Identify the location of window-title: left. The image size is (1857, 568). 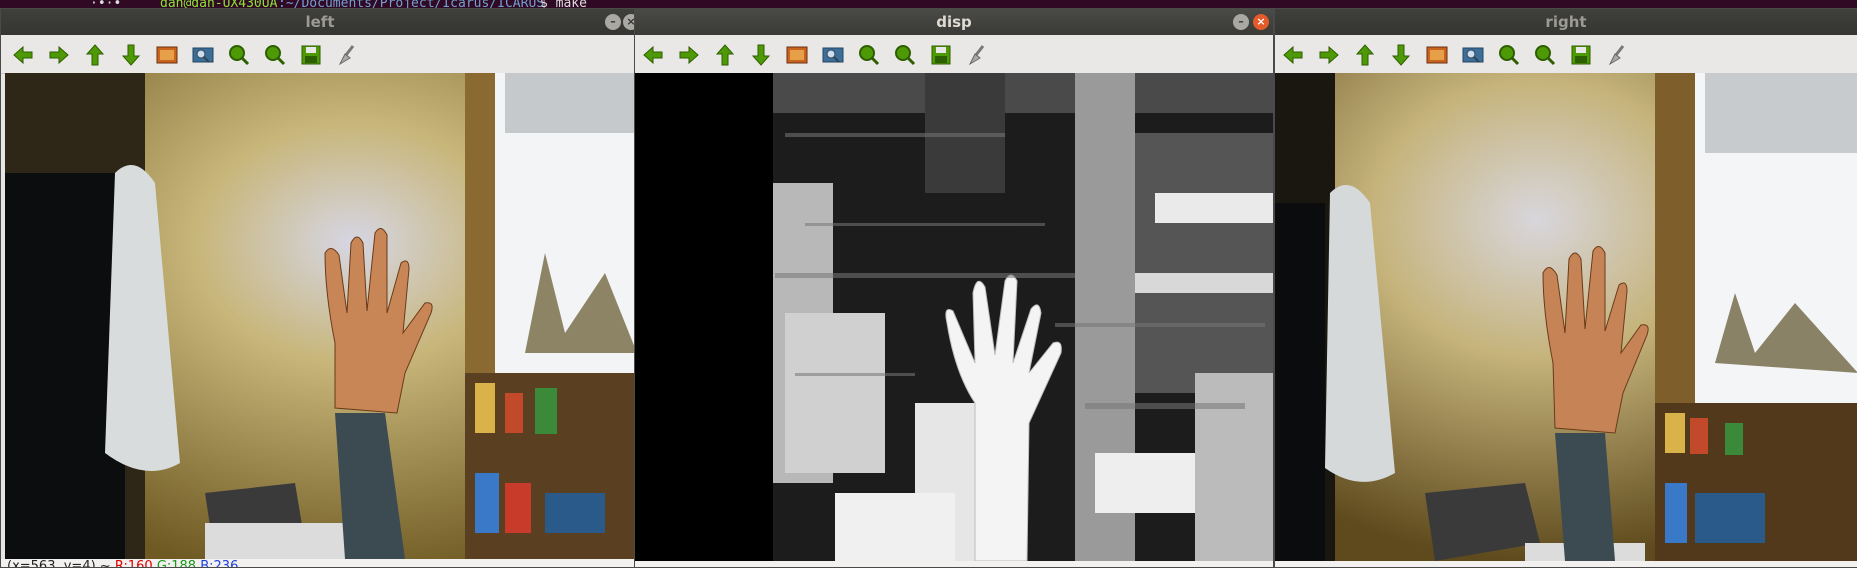
(320, 22).